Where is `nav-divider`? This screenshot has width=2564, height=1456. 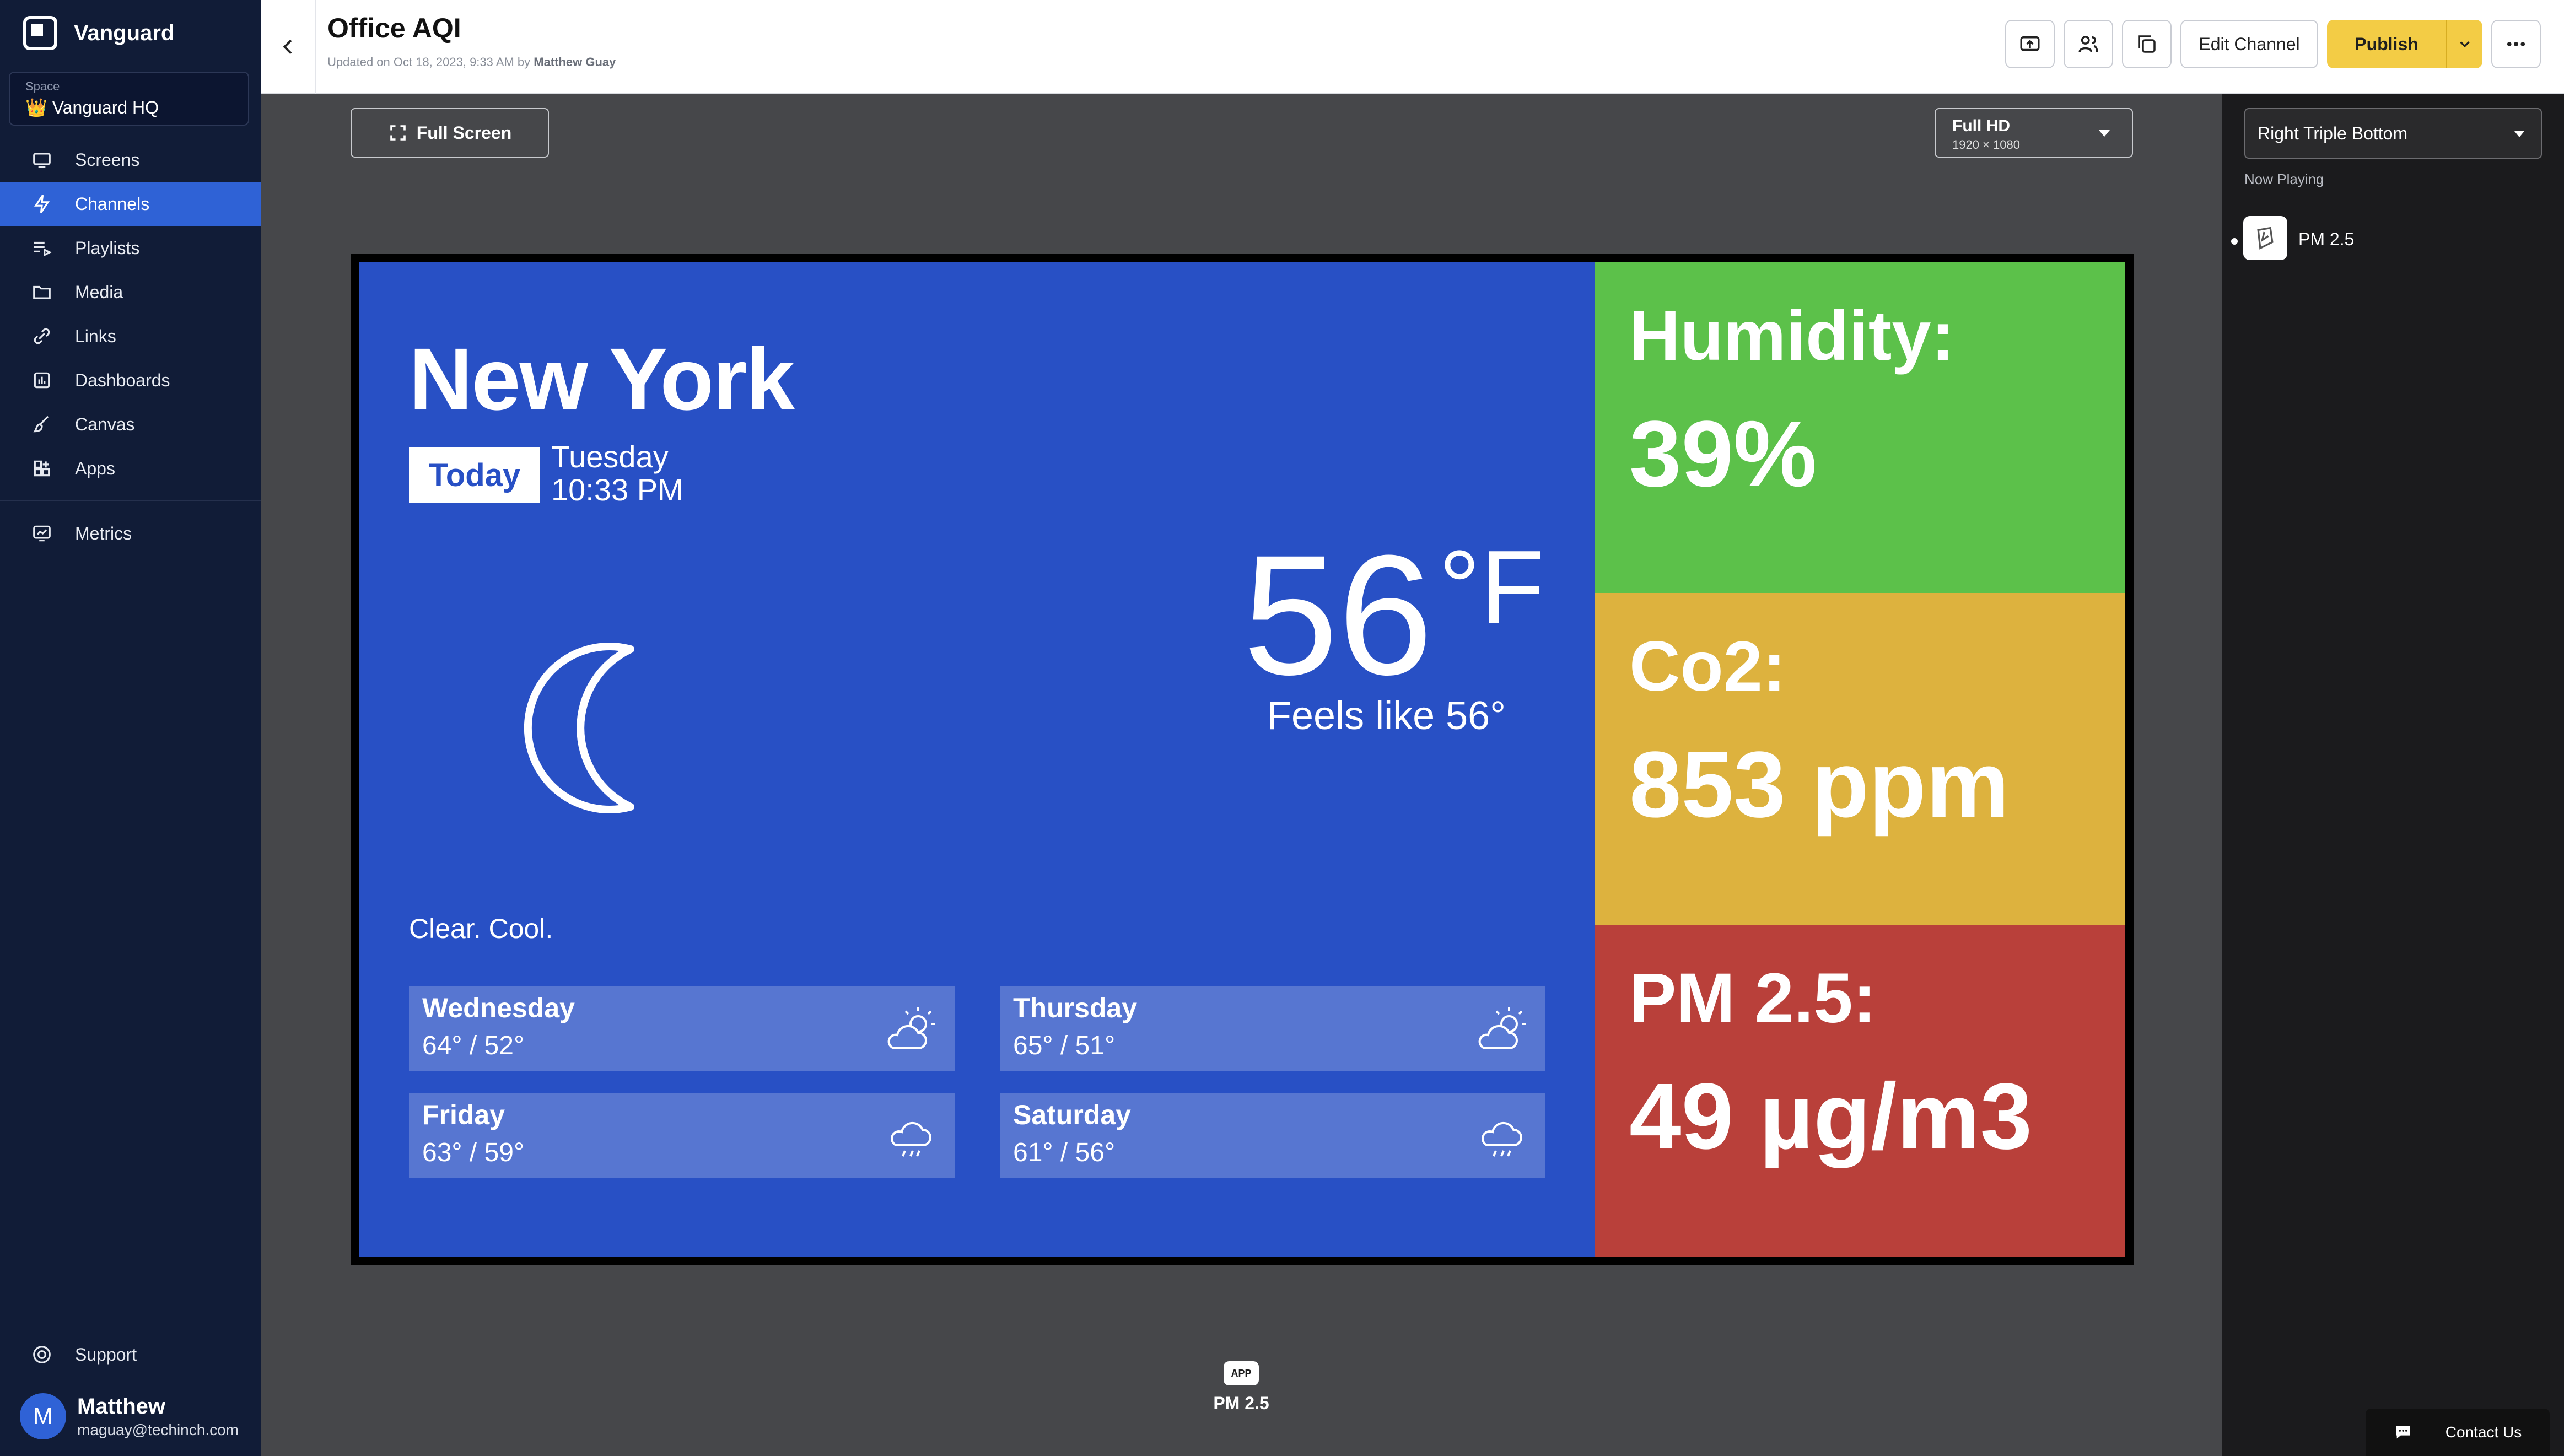 nav-divider is located at coordinates (130, 500).